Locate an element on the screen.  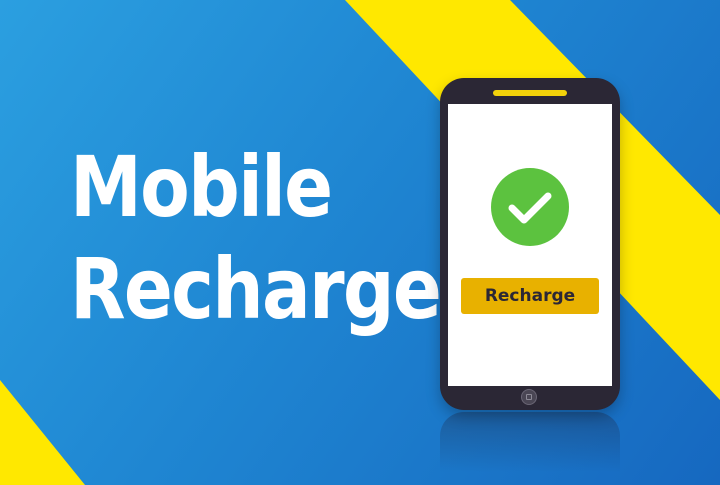
phone-screen: Recharge is located at coordinates (530, 245).